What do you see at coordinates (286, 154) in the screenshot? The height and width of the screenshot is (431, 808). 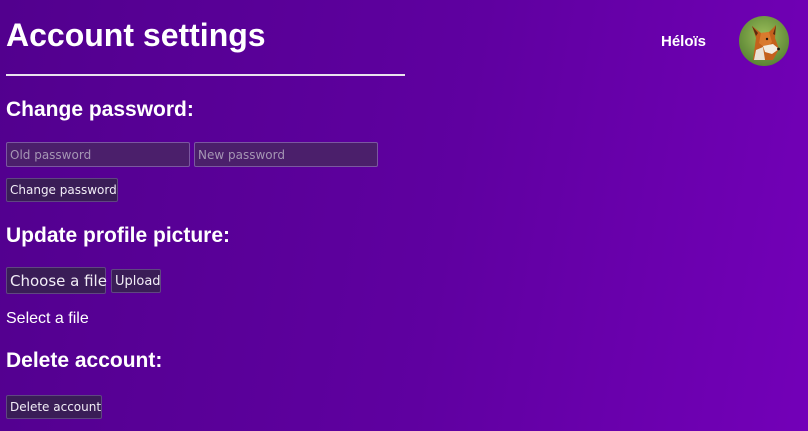 I see `new-password-input` at bounding box center [286, 154].